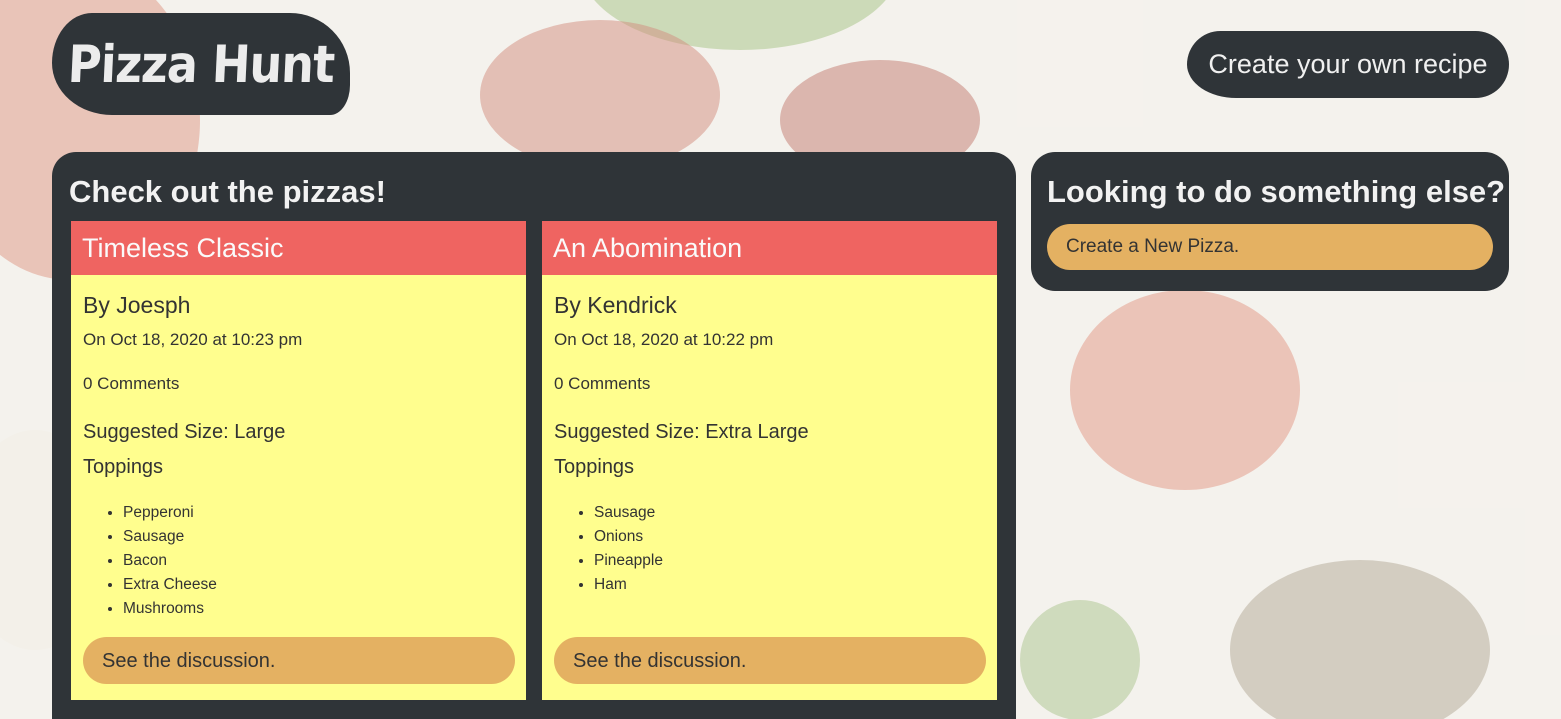 This screenshot has height=719, width=1561. Describe the element at coordinates (170, 609) in the screenshot. I see `topping-item: Mushrooms` at that location.